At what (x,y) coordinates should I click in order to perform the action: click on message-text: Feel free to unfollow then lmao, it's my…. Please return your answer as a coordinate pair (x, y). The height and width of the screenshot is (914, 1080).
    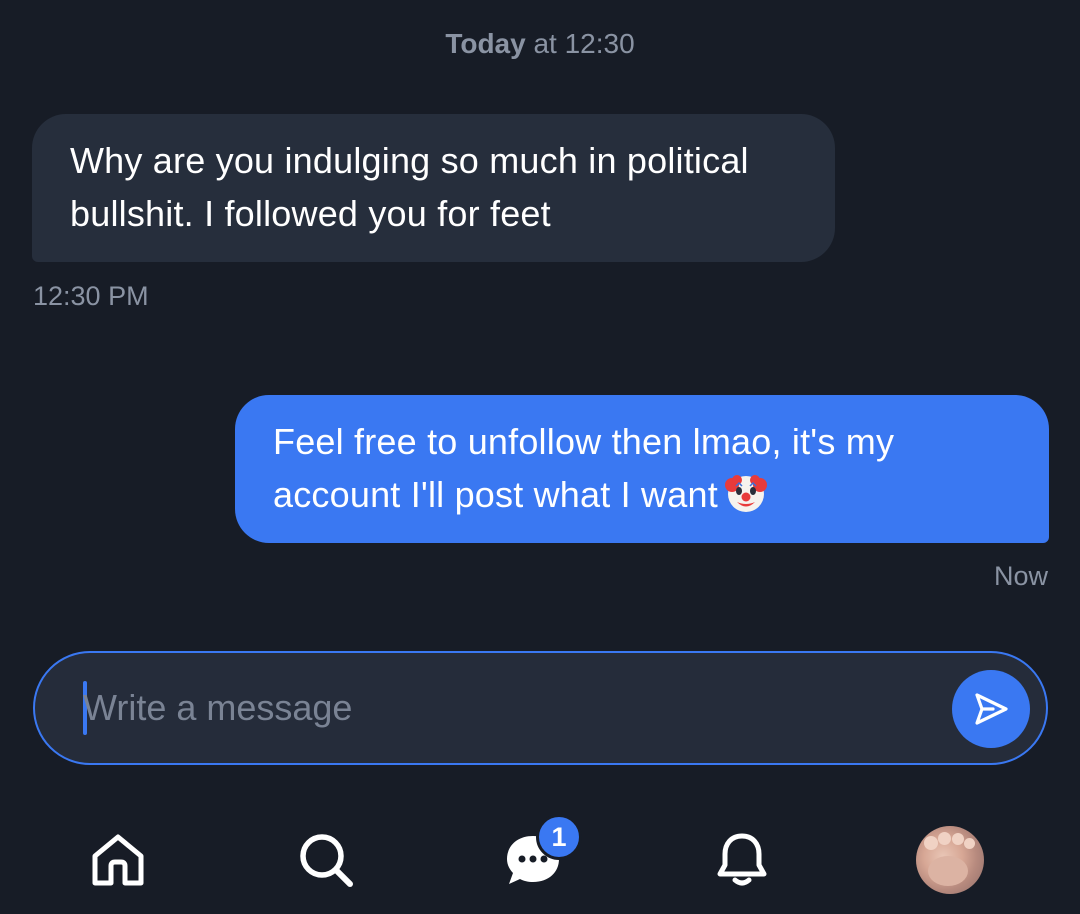
    Looking at the image, I should click on (584, 468).